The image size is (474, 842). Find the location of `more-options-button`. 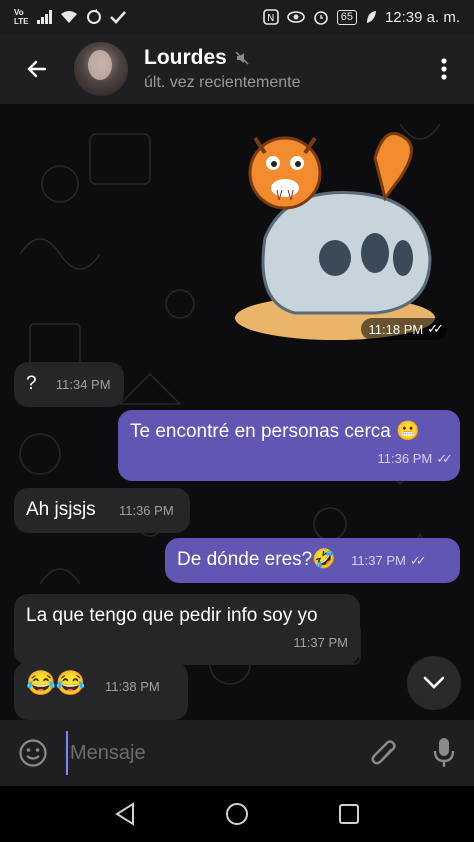

more-options-button is located at coordinates (444, 69).